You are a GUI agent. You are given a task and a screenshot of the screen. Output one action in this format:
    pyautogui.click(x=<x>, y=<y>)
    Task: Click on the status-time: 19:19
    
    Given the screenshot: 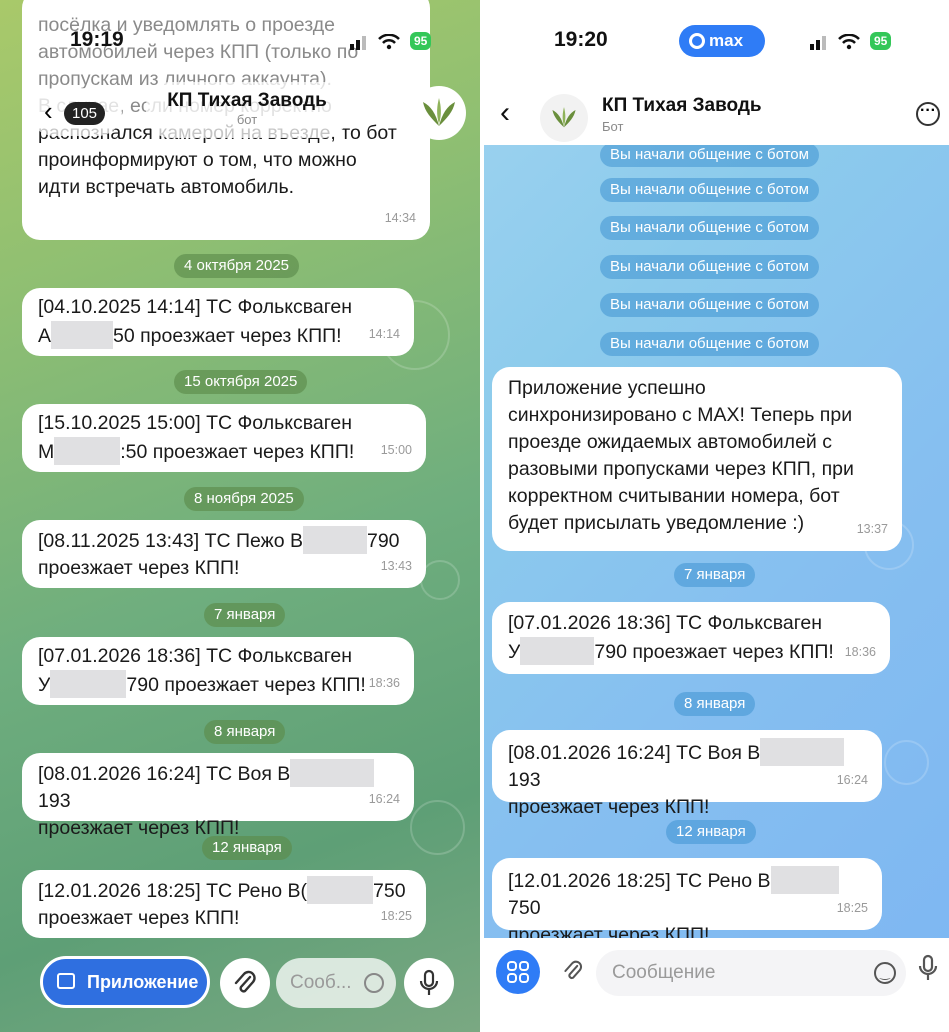 What is the action you would take?
    pyautogui.click(x=97, y=39)
    